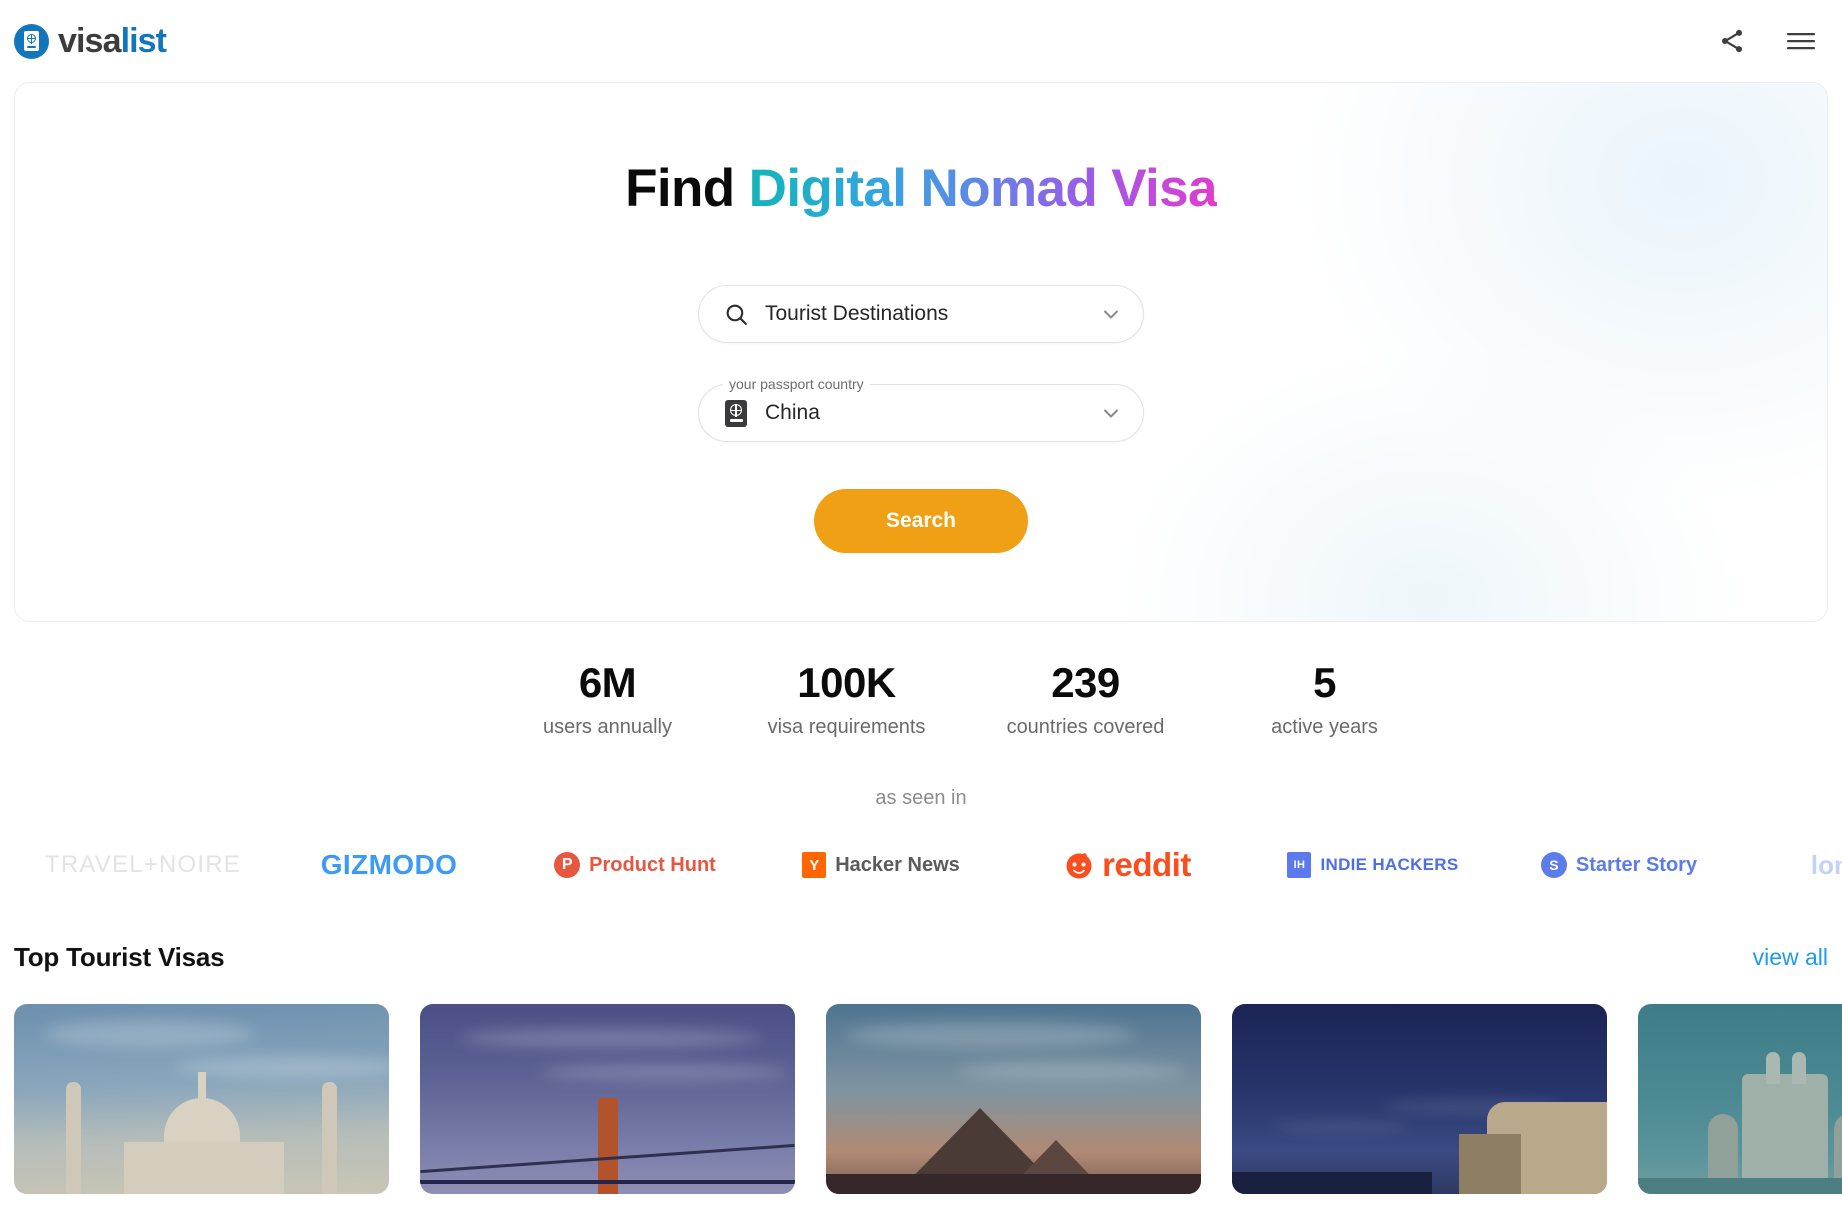 This screenshot has height=1232, width=1842. I want to click on hamburger-menu-icon, so click(1801, 41).